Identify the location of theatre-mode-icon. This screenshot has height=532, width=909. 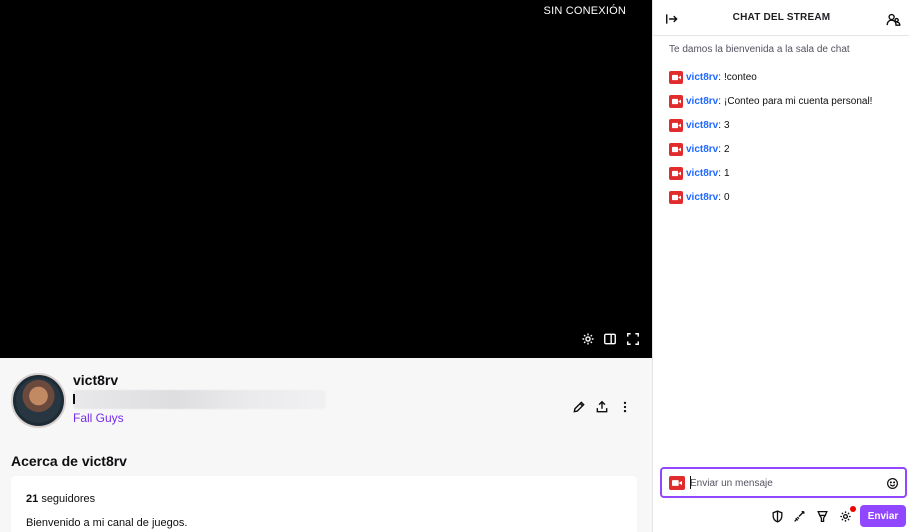
(610, 339).